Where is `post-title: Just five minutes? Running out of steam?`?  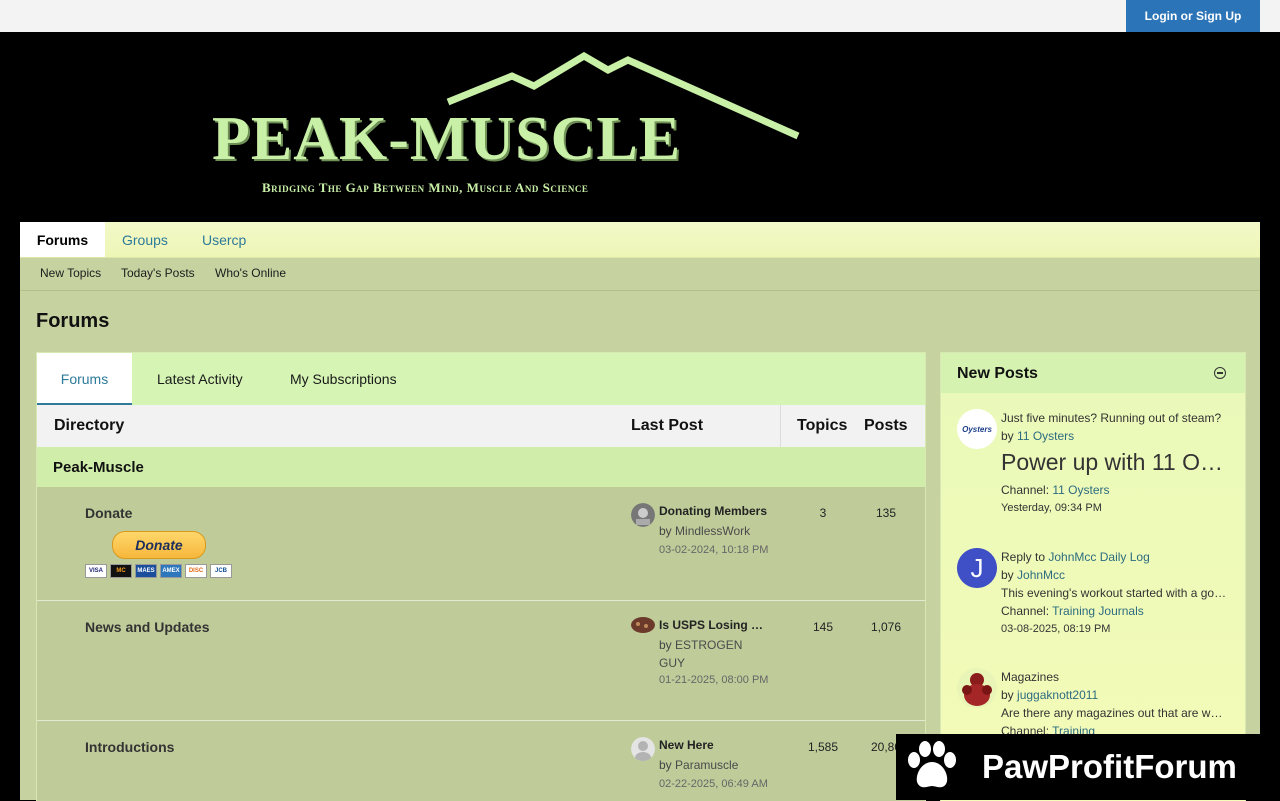 post-title: Just five minutes? Running out of steam? is located at coordinates (1115, 418).